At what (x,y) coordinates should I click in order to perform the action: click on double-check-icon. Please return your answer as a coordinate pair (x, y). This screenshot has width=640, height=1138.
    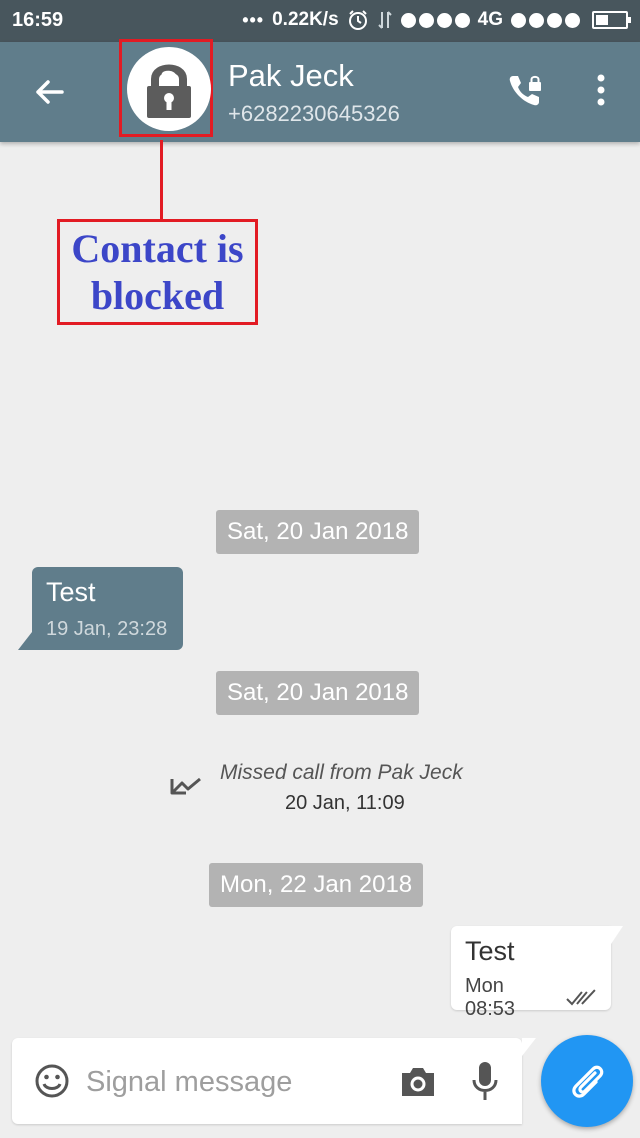
    Looking at the image, I should click on (581, 997).